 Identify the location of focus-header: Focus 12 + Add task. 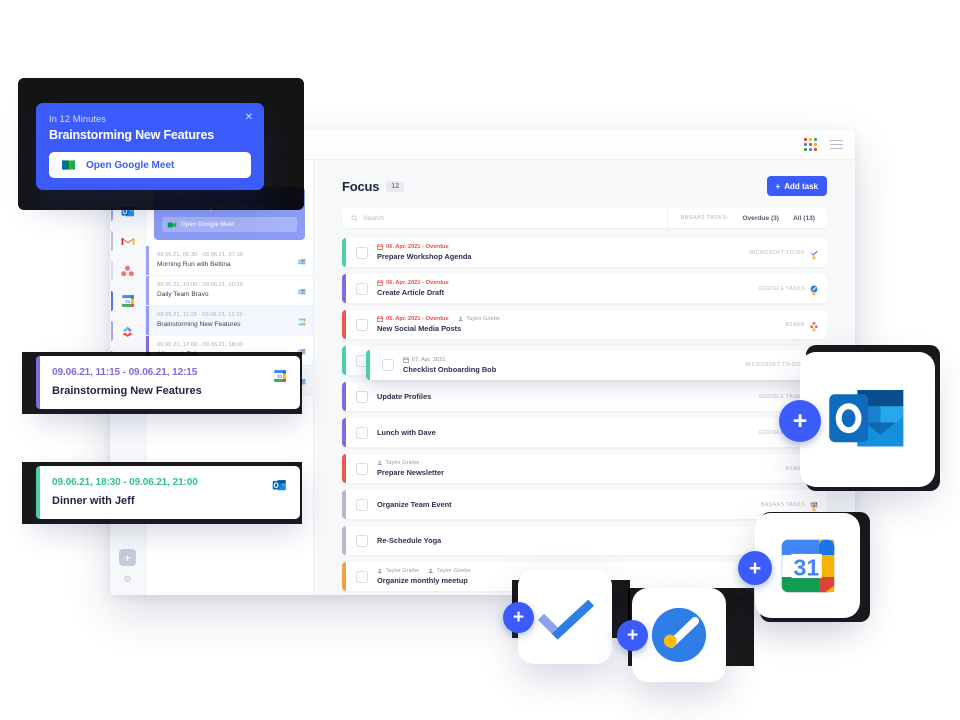
(584, 186).